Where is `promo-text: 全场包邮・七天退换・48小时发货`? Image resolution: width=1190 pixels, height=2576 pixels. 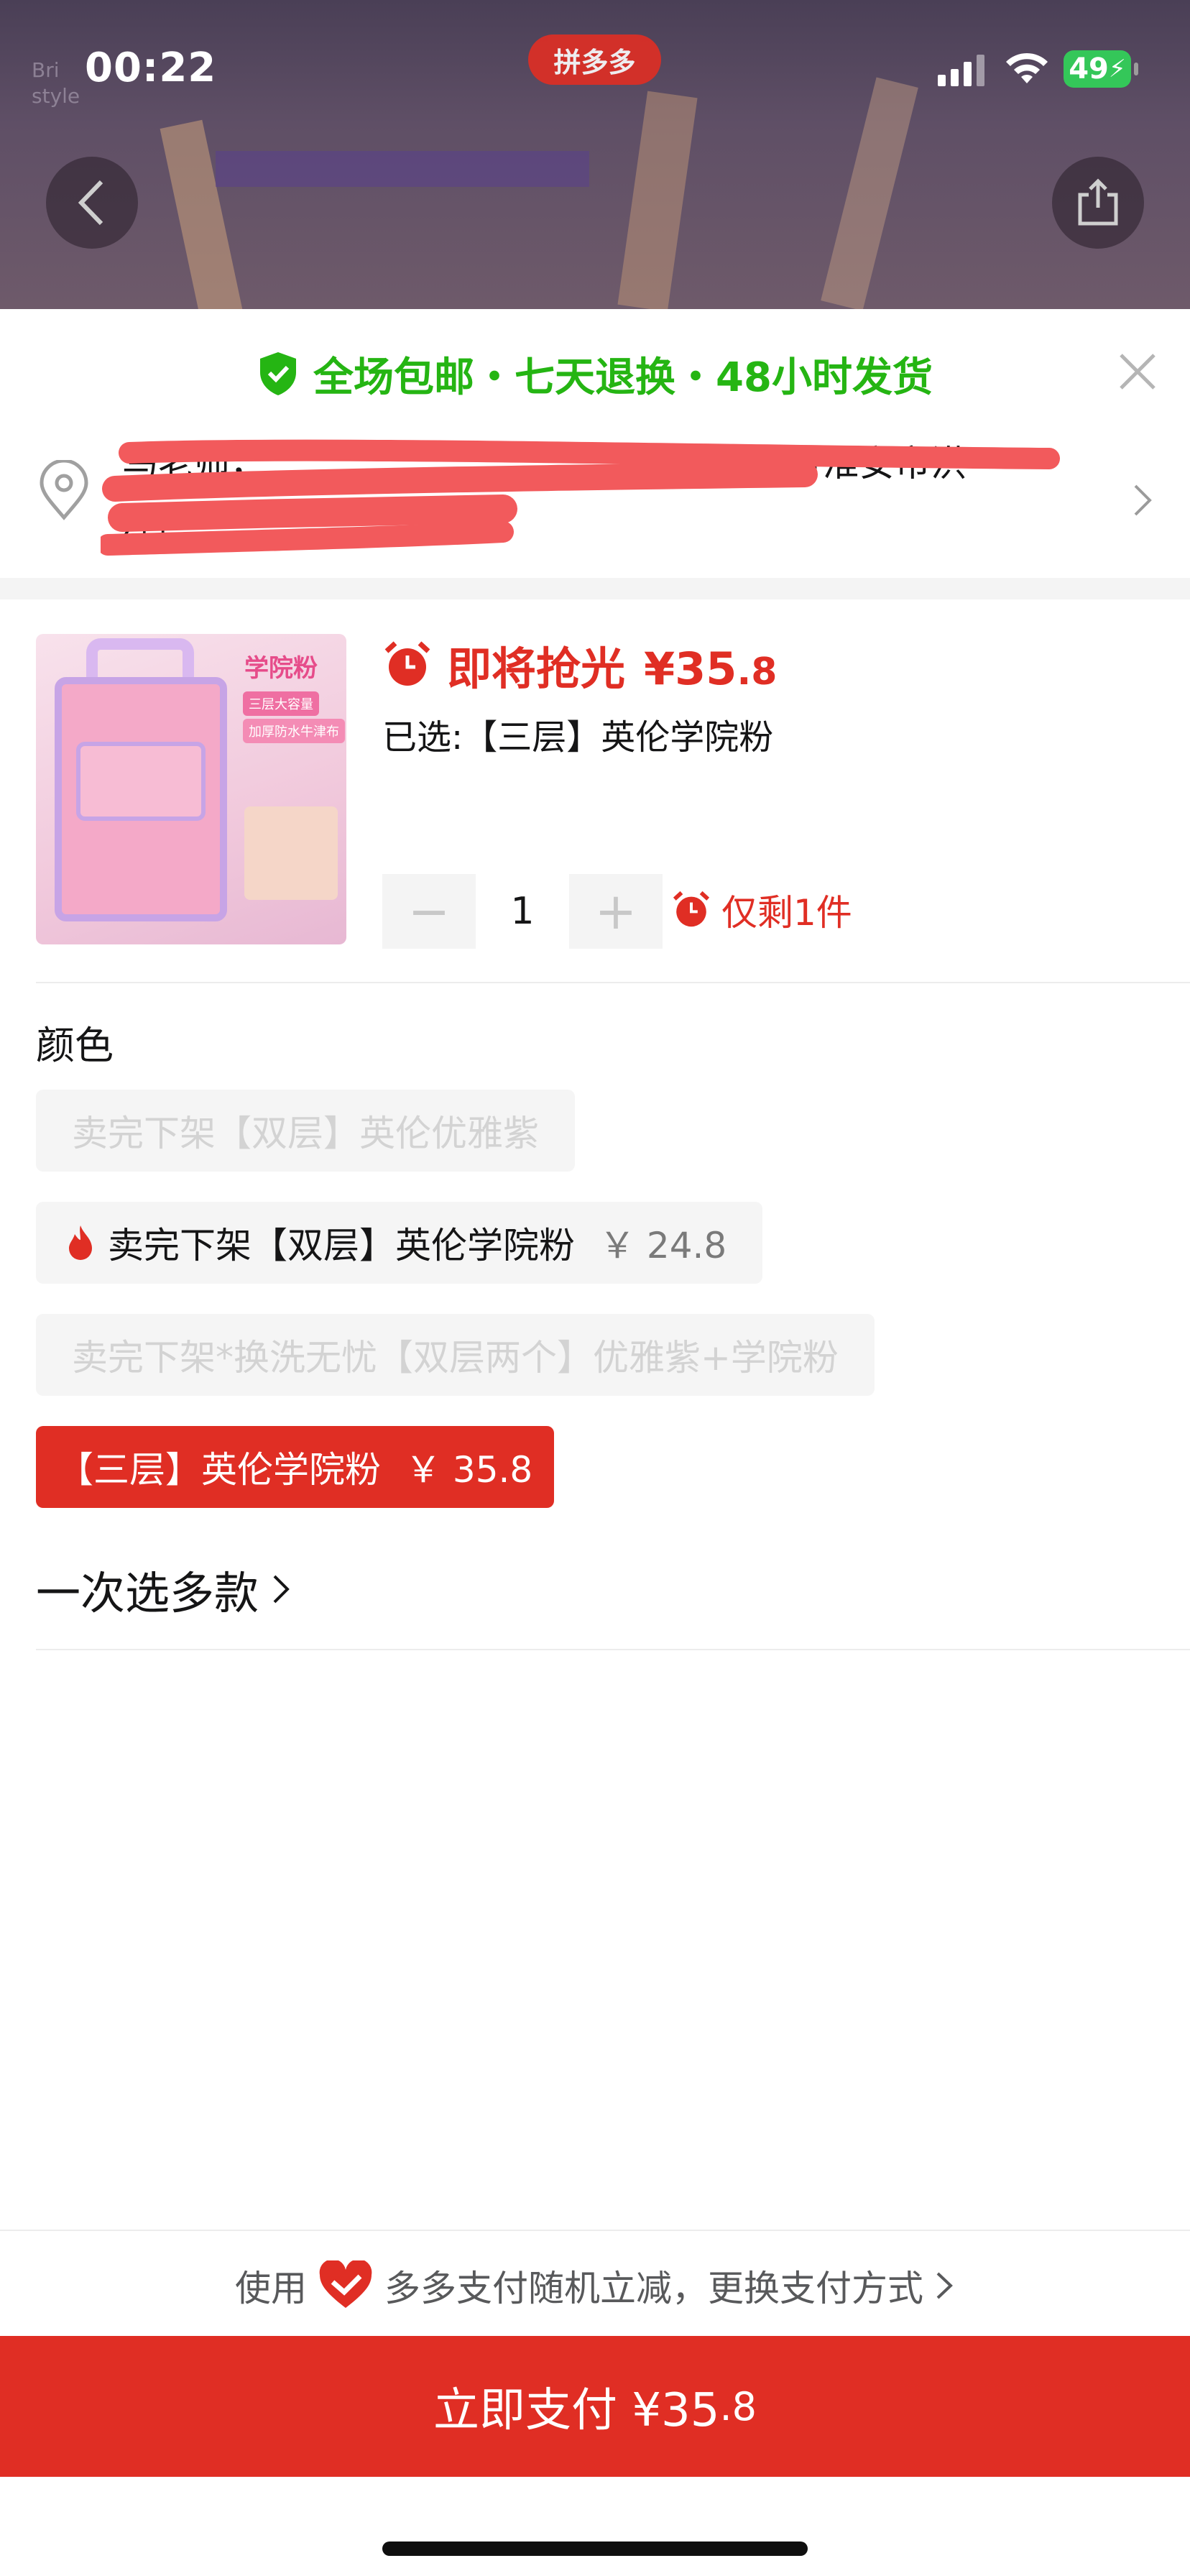 promo-text: 全场包邮・七天退换・48小时发货 is located at coordinates (623, 377).